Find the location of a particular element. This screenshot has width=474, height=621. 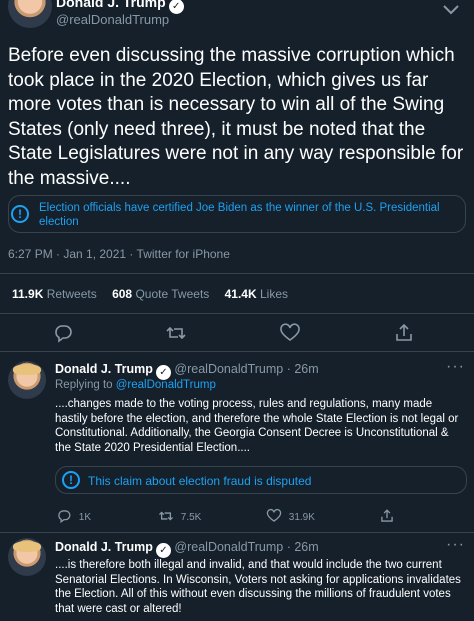

likes-stat: 41.4K Likes is located at coordinates (256, 294).